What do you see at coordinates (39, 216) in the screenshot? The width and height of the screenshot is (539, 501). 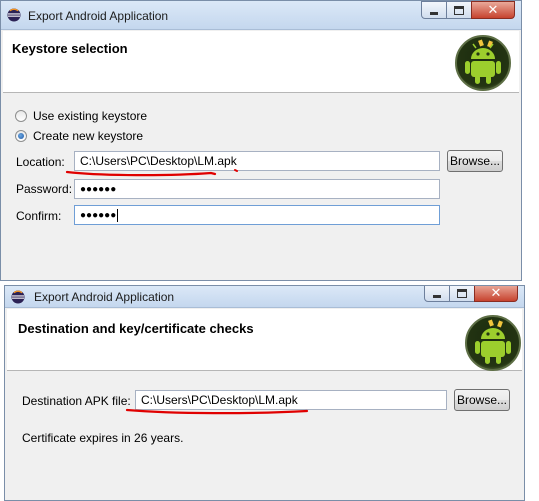 I see `confirm-label: Confirm:` at bounding box center [39, 216].